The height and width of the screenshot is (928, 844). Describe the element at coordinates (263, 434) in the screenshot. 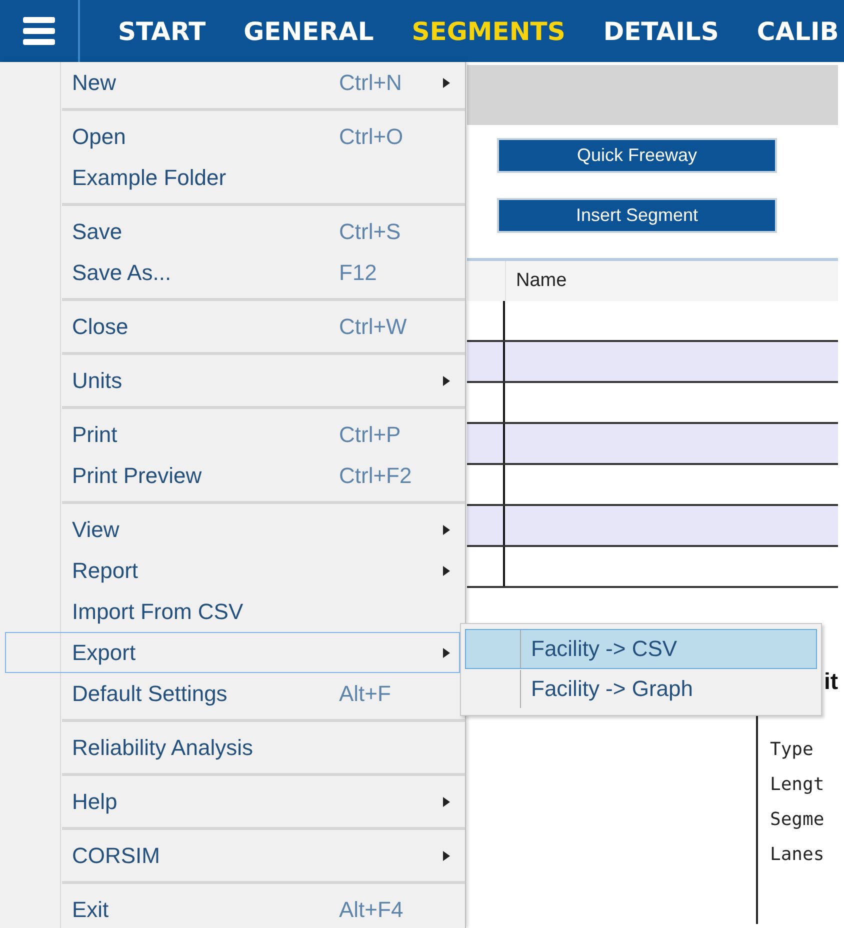

I see `menu-item: Print Ctrl+P` at that location.